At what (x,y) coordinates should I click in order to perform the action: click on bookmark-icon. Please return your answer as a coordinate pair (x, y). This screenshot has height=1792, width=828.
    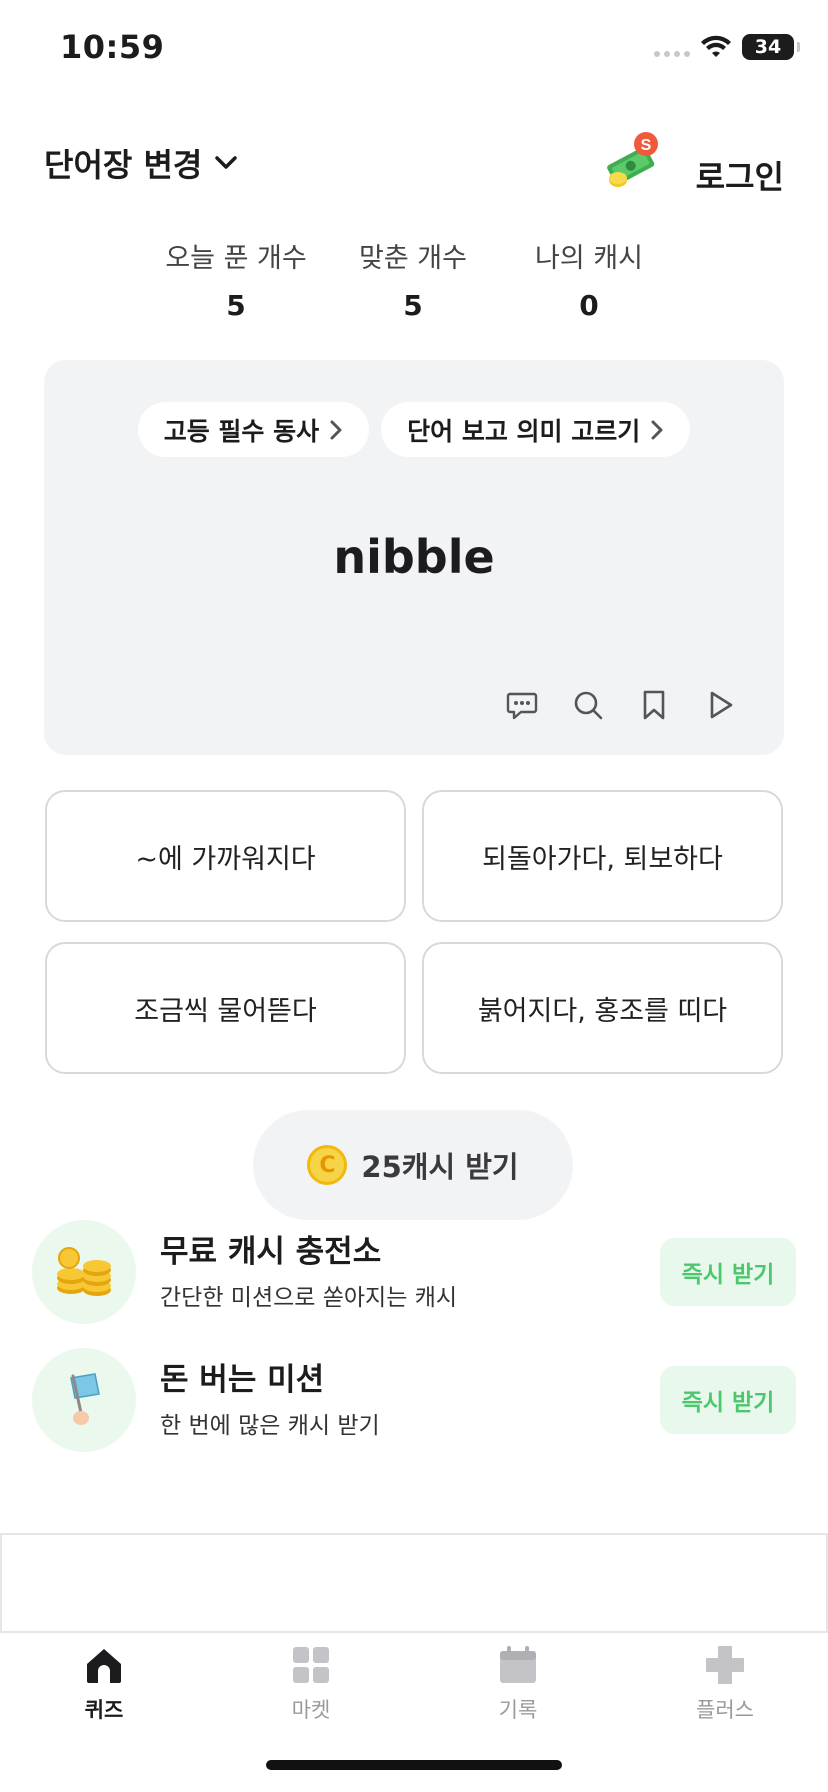
    Looking at the image, I should click on (654, 705).